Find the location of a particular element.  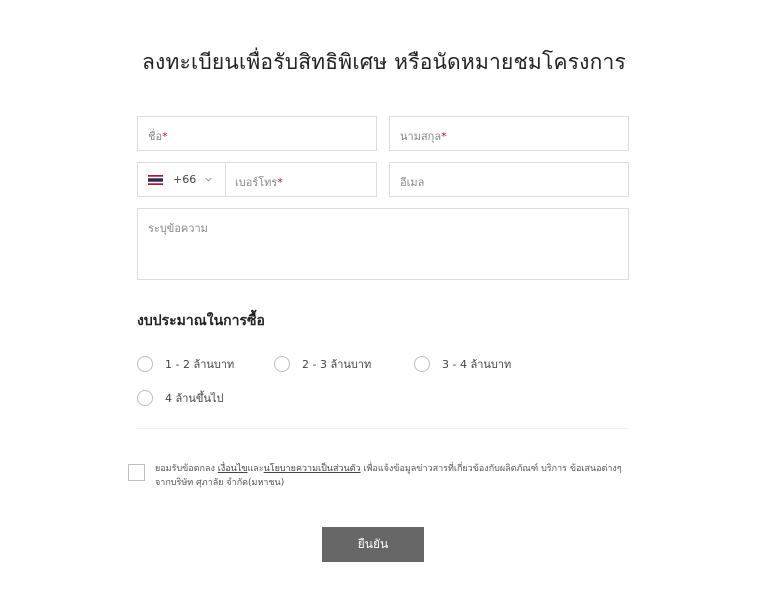

budget-option-2-3m: 2 - 3 ล้านบาท is located at coordinates (322, 364).